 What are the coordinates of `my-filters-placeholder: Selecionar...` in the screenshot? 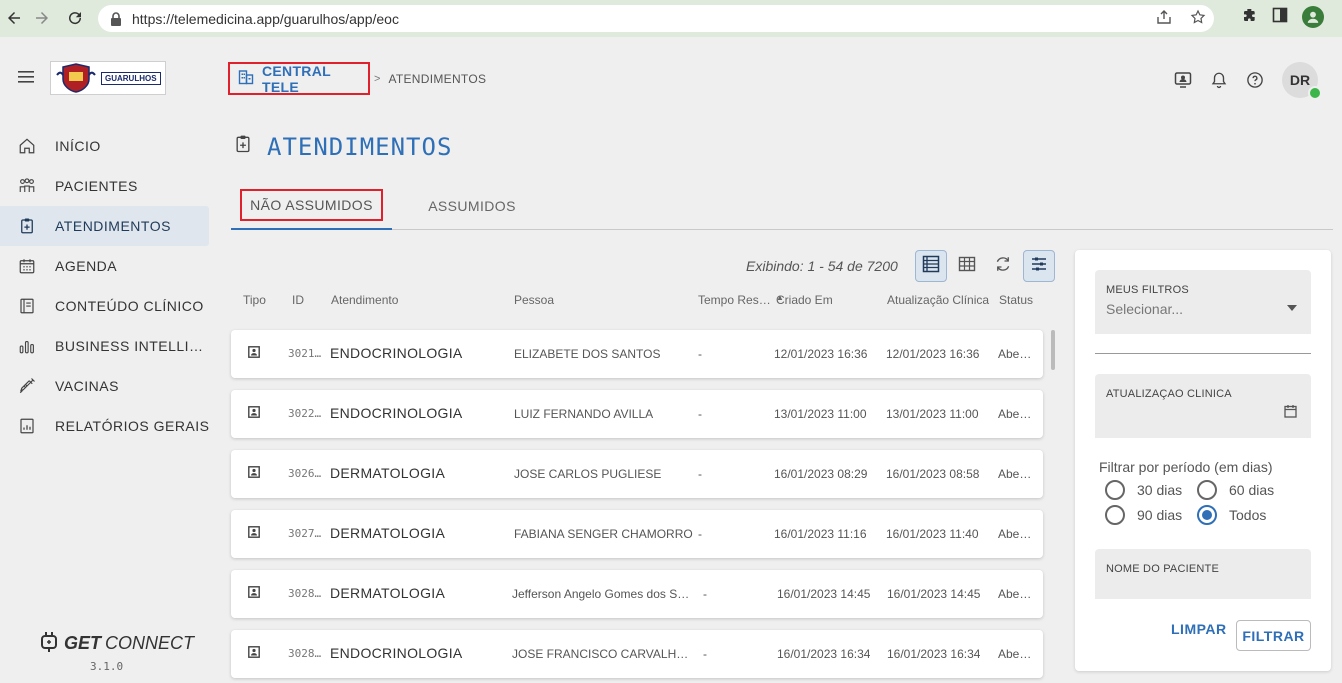 It's located at (1145, 309).